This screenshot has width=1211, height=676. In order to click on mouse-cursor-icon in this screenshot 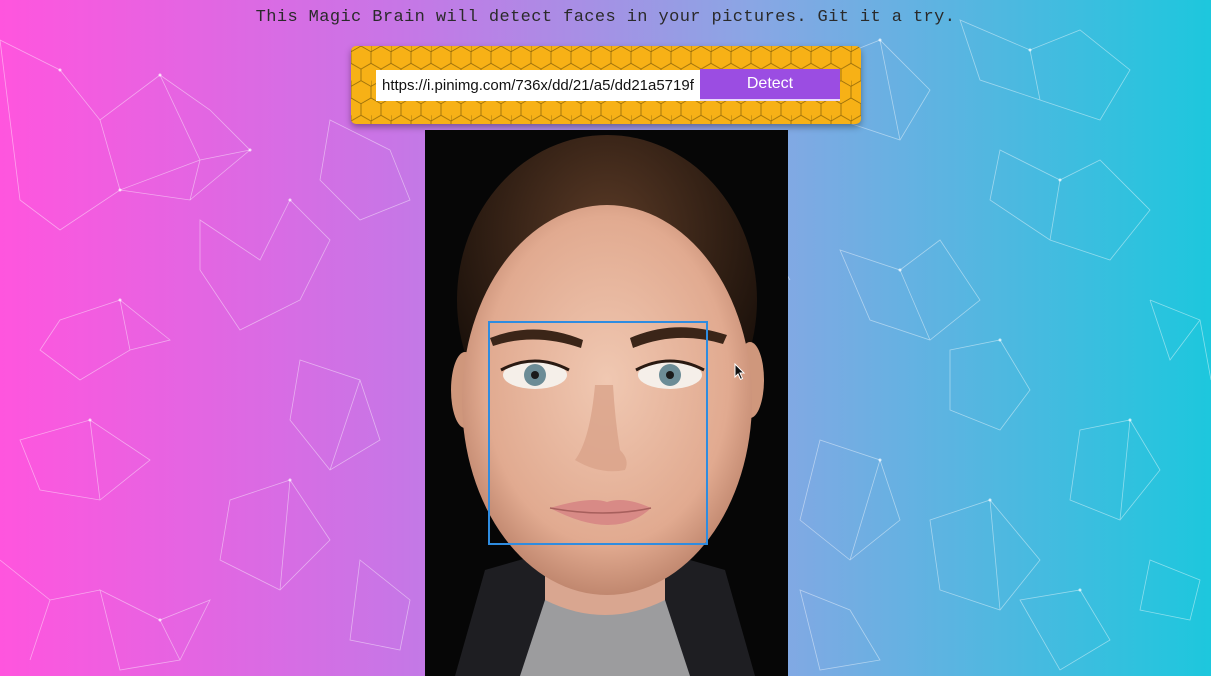, I will do `click(740, 372)`.